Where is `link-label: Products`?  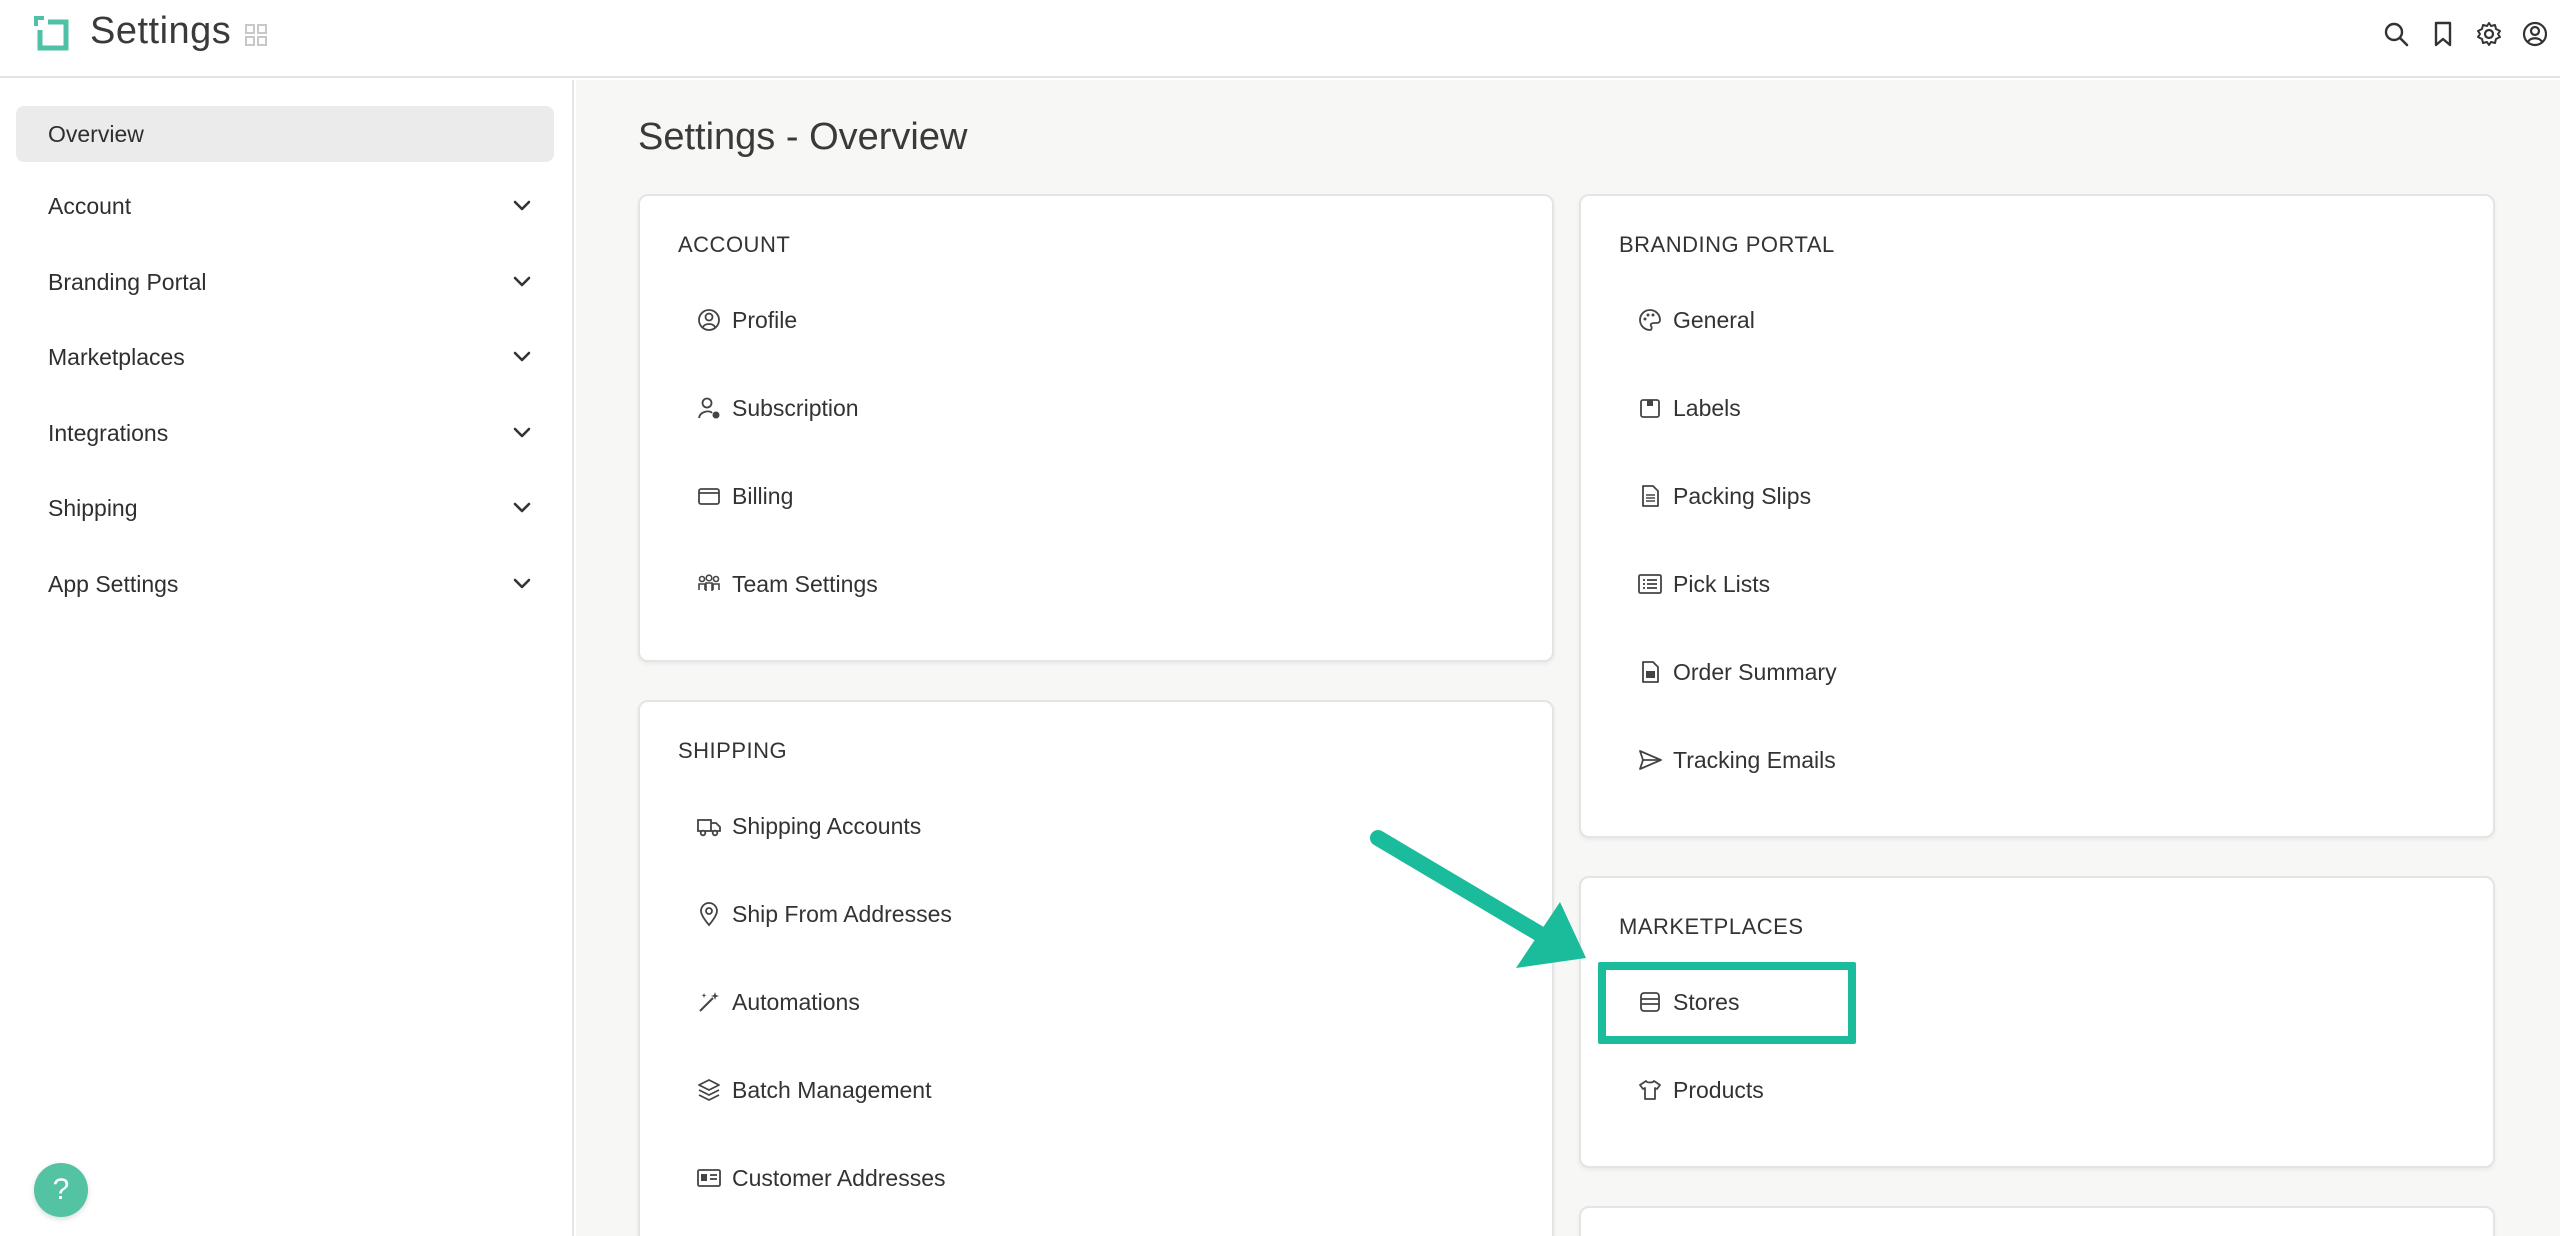
link-label: Products is located at coordinates (1718, 1089).